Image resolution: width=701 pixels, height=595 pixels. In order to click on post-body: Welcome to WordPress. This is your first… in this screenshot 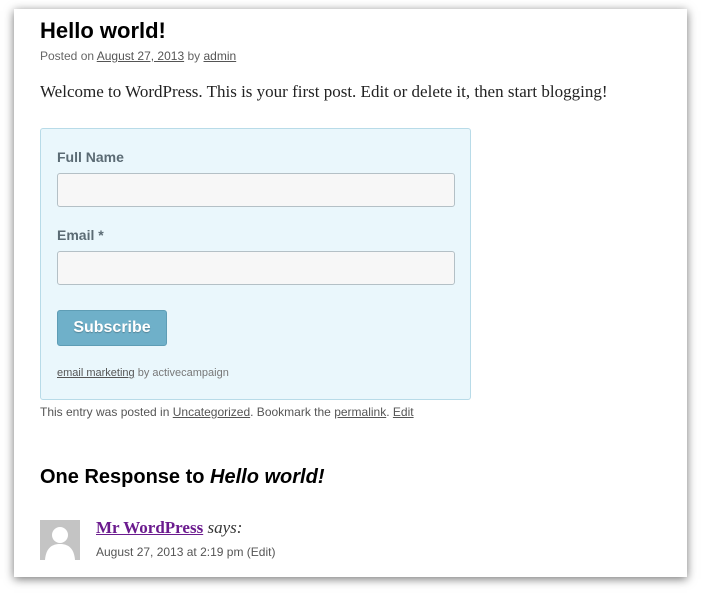, I will do `click(324, 91)`.